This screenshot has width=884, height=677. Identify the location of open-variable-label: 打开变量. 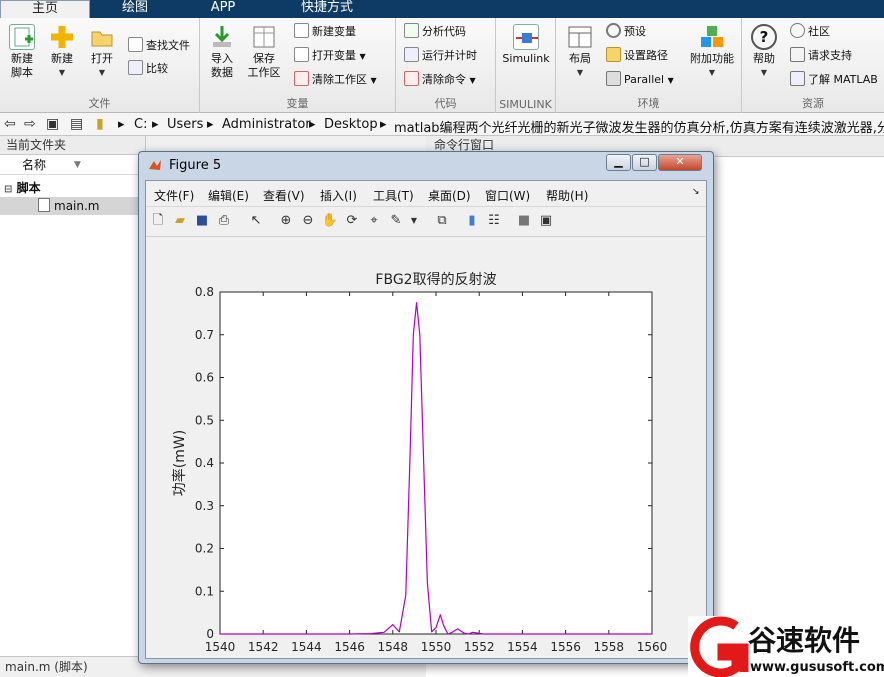
(334, 55).